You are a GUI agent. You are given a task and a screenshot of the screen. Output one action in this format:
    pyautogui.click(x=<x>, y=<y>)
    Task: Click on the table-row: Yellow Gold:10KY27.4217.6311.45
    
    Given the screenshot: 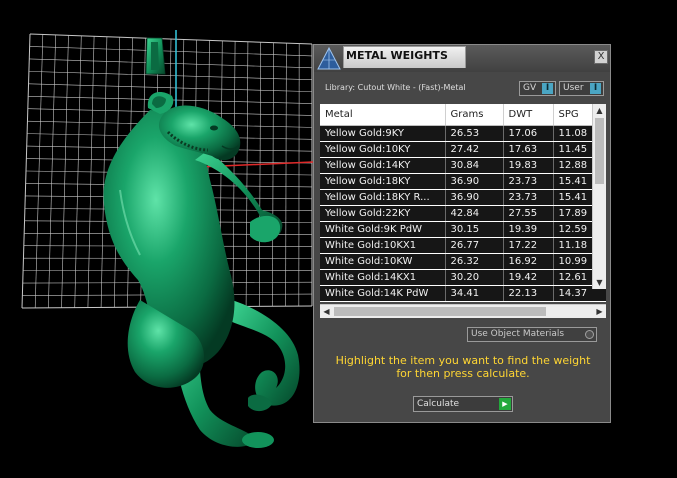 What is the action you would take?
    pyautogui.click(x=463, y=150)
    